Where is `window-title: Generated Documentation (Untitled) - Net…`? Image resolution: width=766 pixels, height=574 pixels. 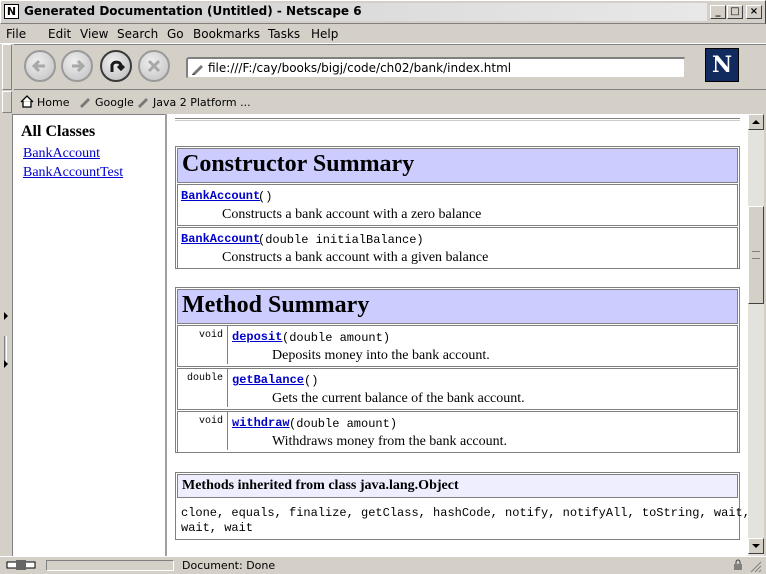 window-title: Generated Documentation (Untitled) - Net… is located at coordinates (193, 11).